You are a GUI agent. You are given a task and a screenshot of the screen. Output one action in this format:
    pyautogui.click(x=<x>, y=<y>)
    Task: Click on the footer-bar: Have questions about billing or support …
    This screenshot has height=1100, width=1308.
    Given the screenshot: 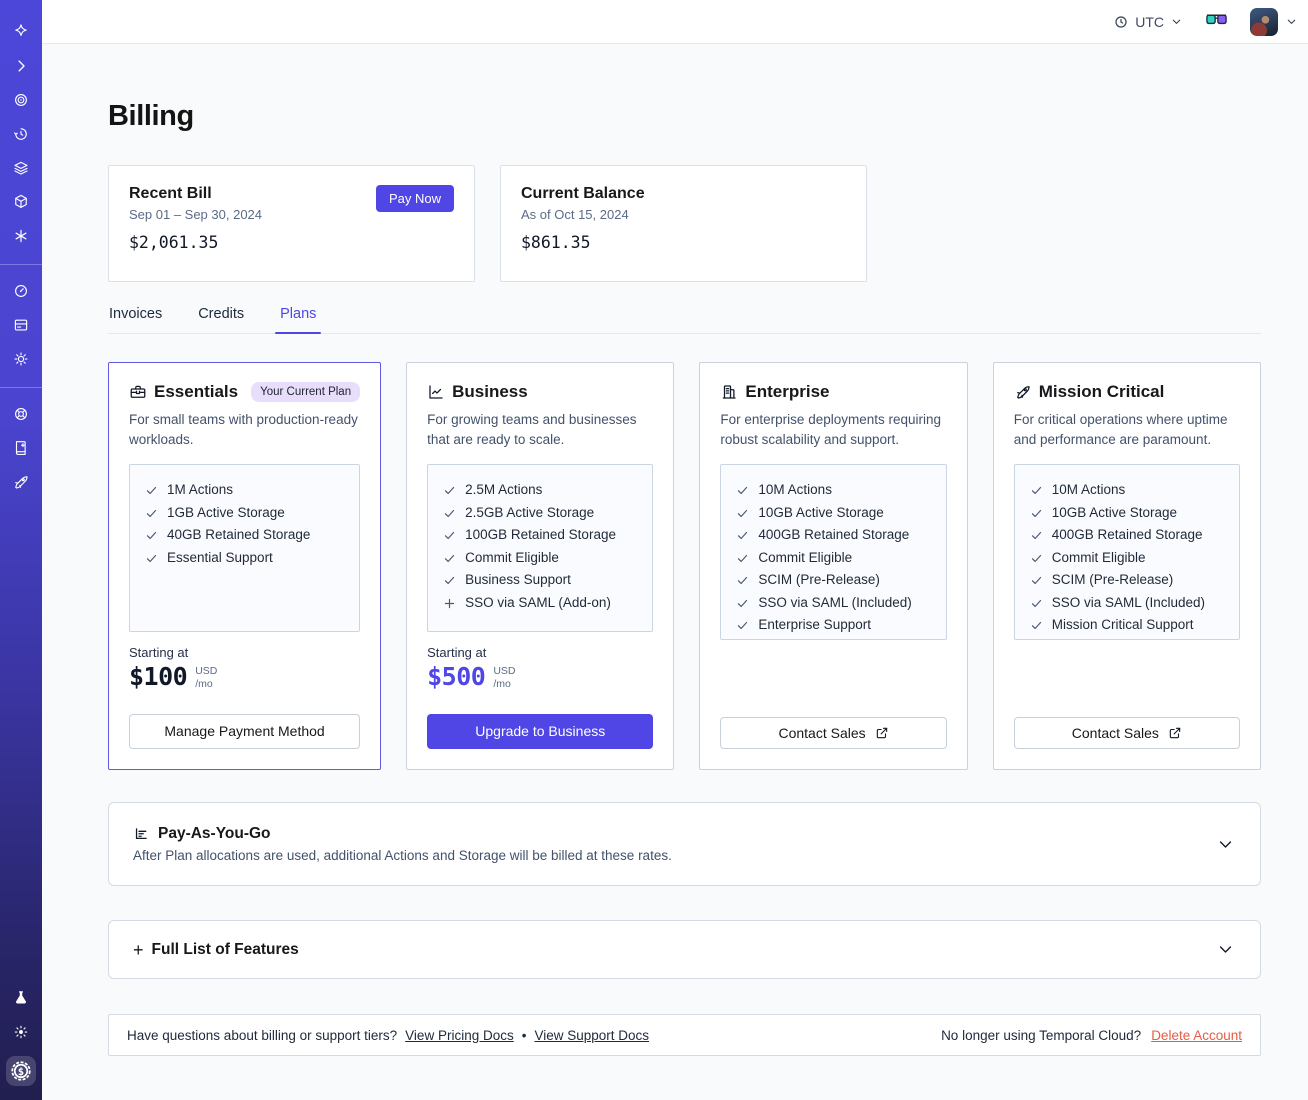 What is the action you would take?
    pyautogui.click(x=684, y=1035)
    